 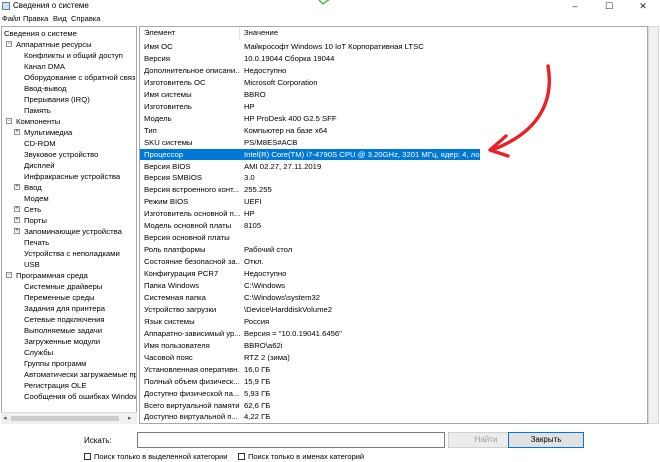 I want to click on table-row: Всего виртуальной памяти 62,6 ГБ, so click(x=310, y=406).